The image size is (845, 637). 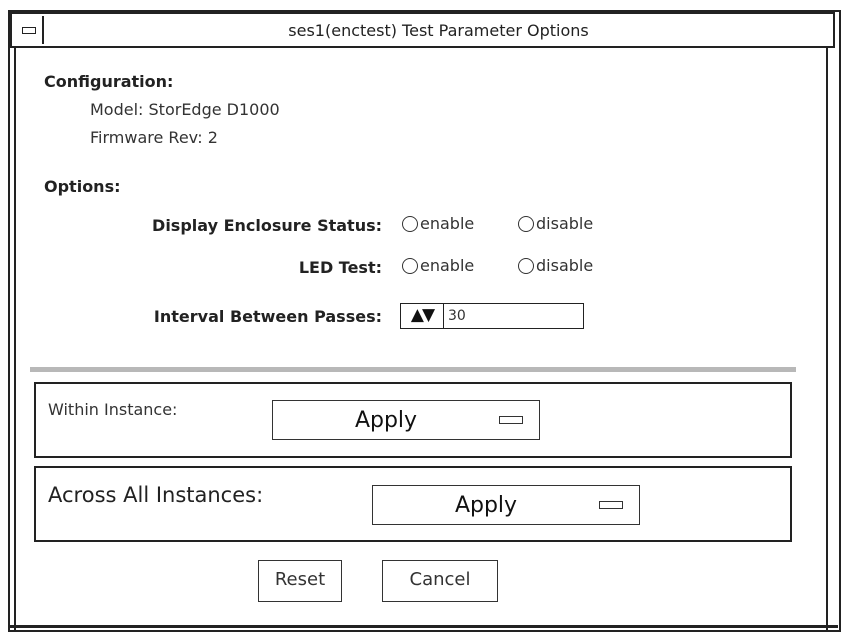 What do you see at coordinates (109, 81) in the screenshot?
I see `configuration-heading: Configuration:` at bounding box center [109, 81].